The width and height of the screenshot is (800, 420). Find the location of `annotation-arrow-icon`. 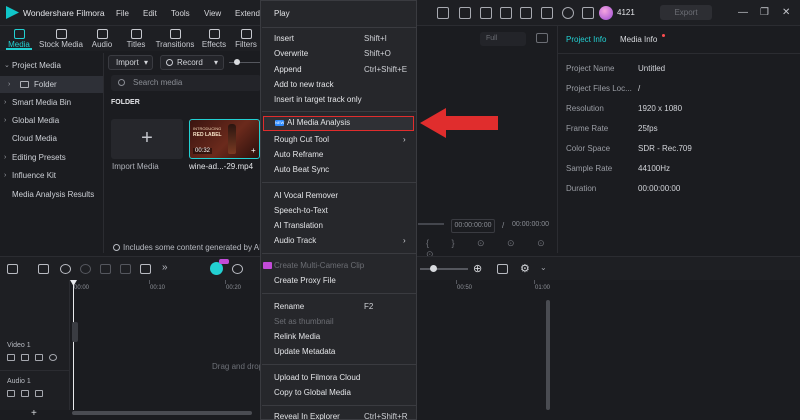

annotation-arrow-icon is located at coordinates (459, 123).